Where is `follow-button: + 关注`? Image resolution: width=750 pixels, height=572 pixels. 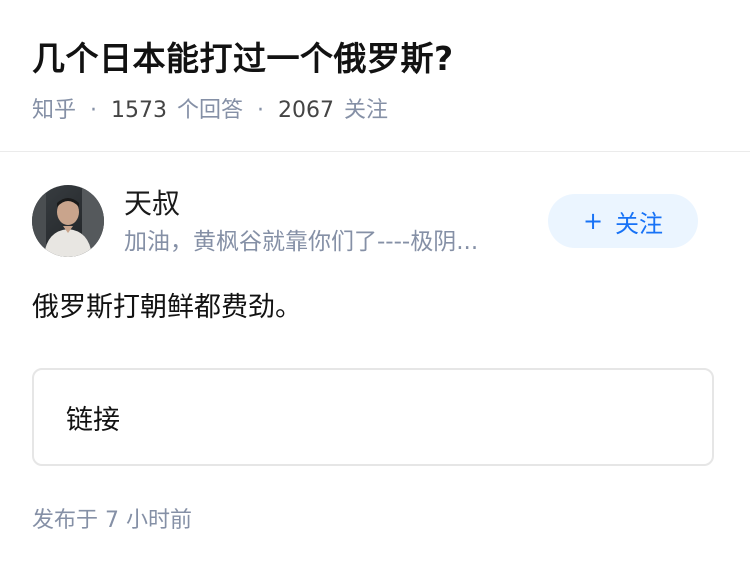
follow-button: + 关注 is located at coordinates (623, 221).